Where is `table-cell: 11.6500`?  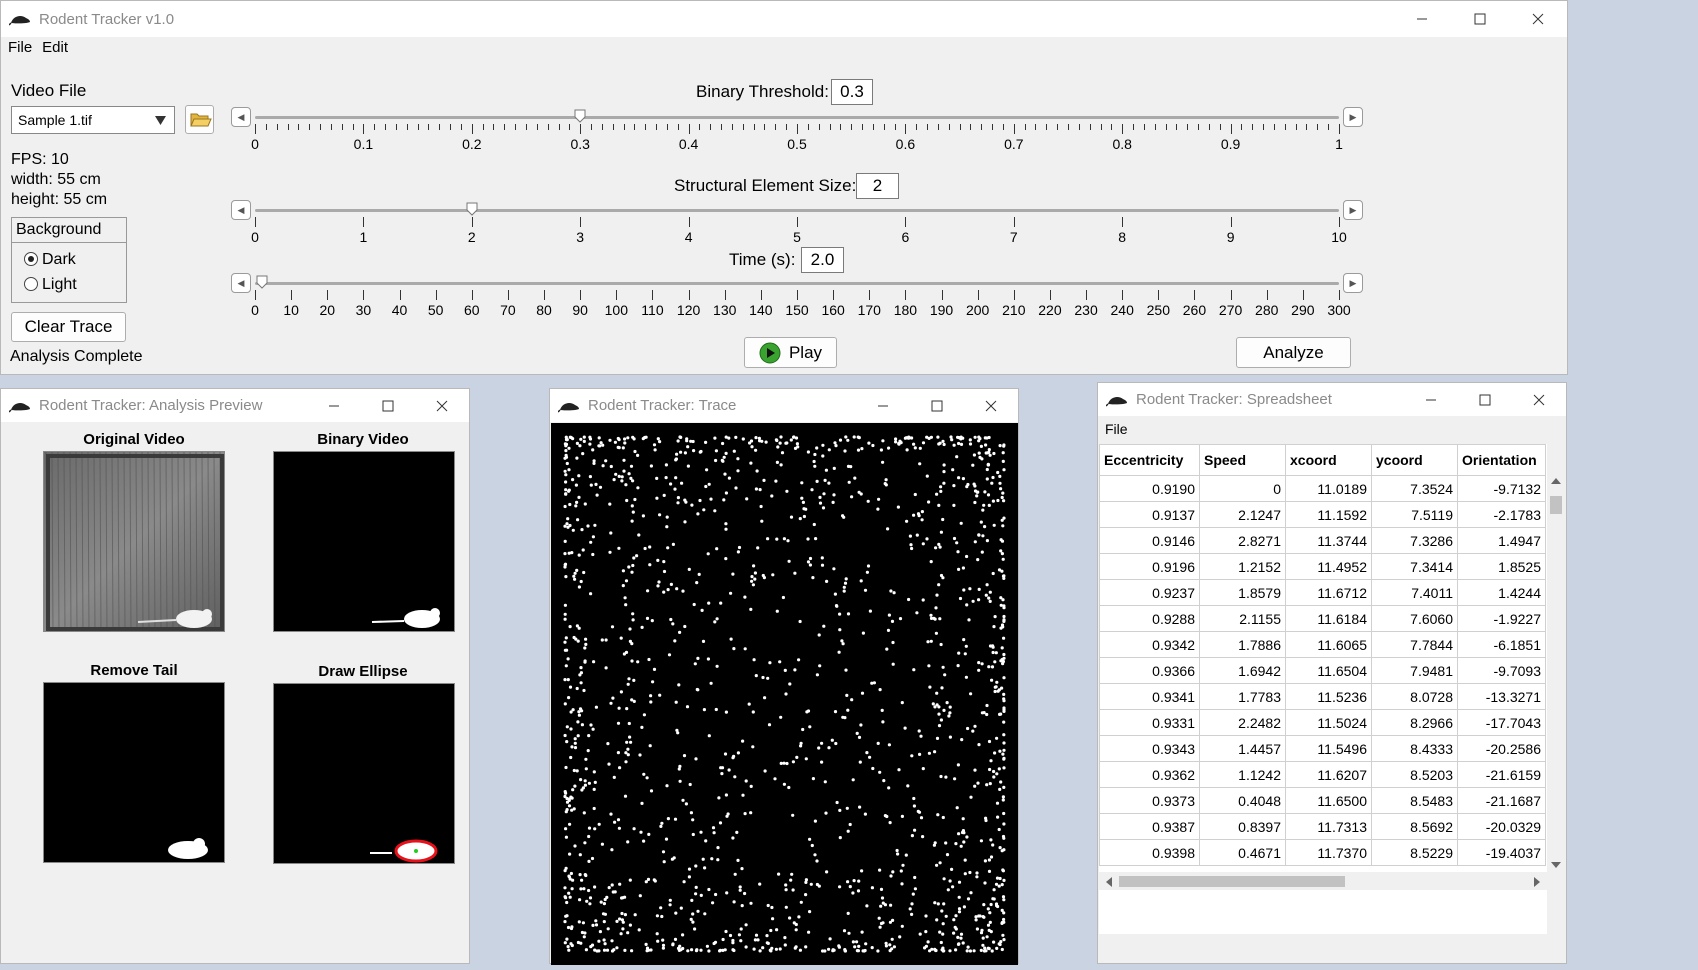
table-cell: 11.6500 is located at coordinates (1328, 800).